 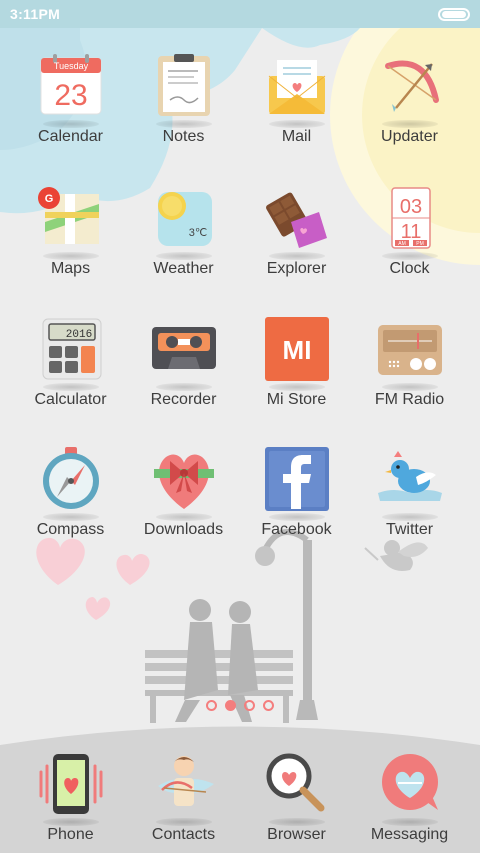 I want to click on app-updater: Updater, so click(x=409, y=109).